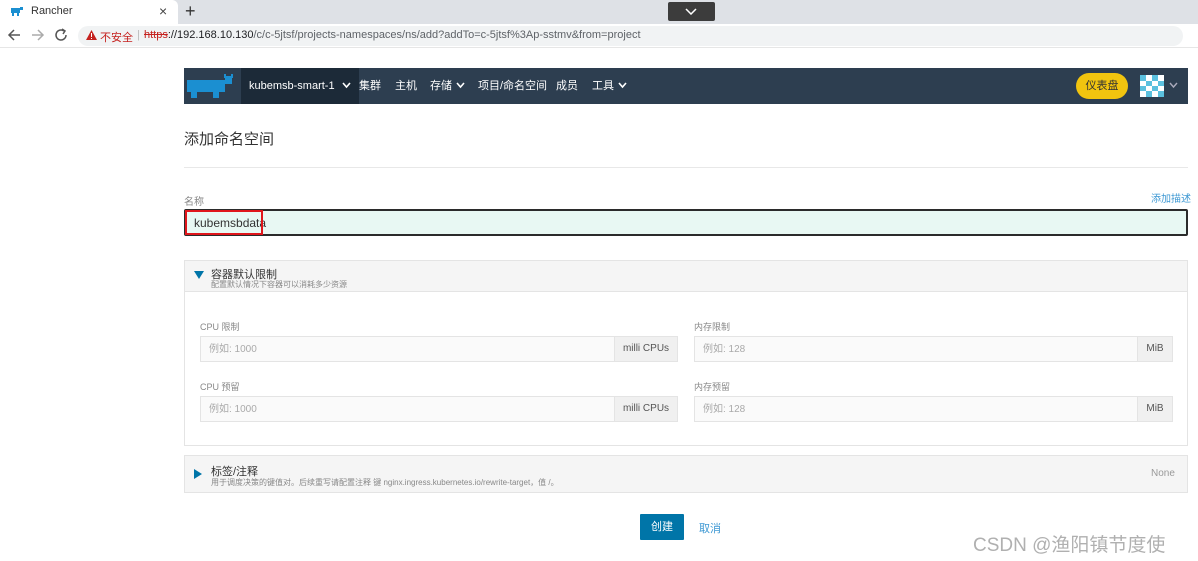 The width and height of the screenshot is (1198, 561). I want to click on memory-limit-label: 内存限制, so click(712, 327).